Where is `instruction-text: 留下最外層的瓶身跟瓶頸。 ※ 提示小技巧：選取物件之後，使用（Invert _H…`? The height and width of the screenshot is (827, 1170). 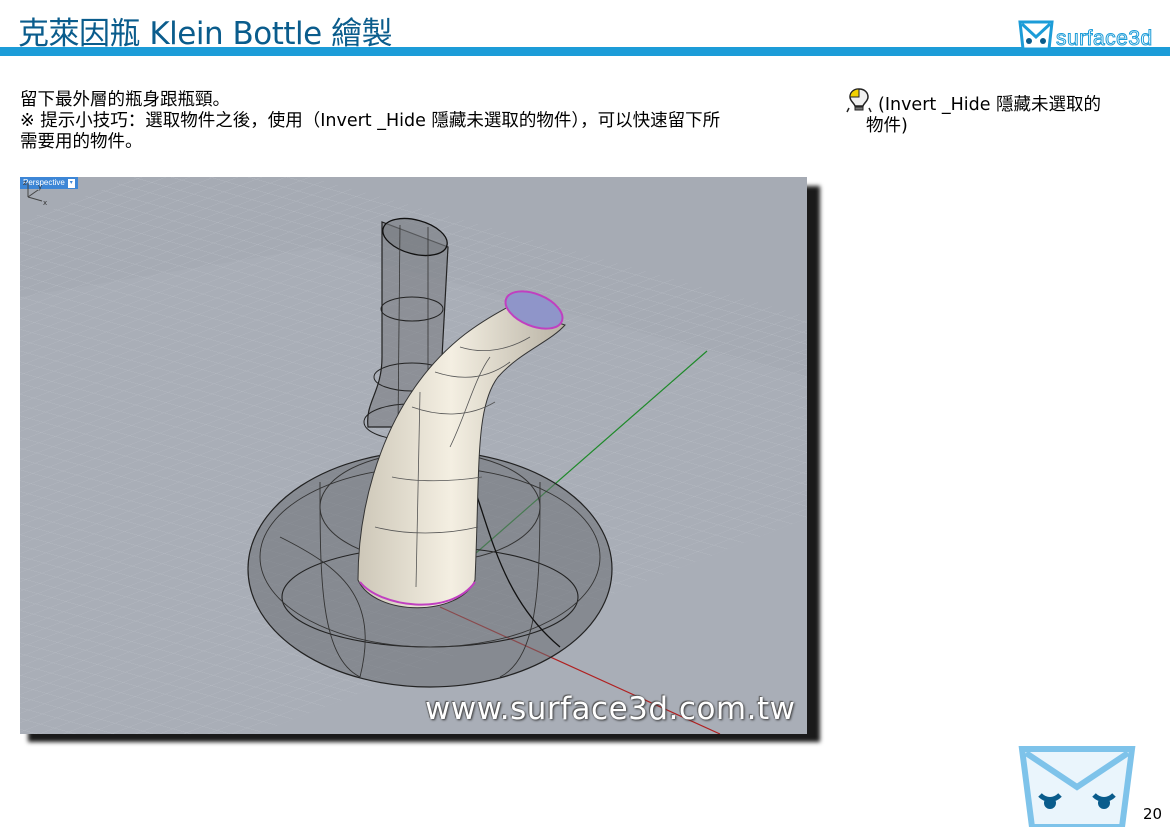
instruction-text: 留下最外層的瓶身跟瓶頸。 ※ 提示小技巧：選取物件之後，使用（Invert _H… is located at coordinates (420, 121).